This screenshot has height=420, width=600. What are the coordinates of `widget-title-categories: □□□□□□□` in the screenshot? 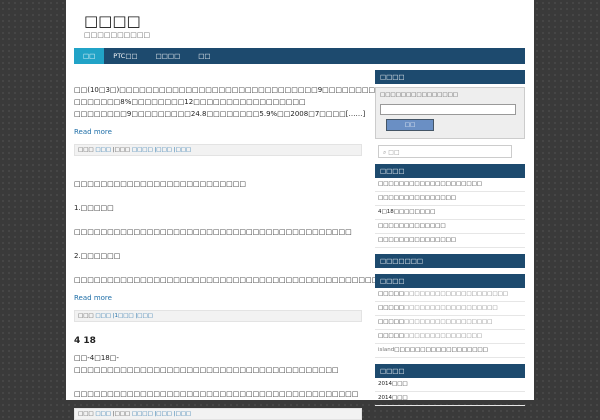 It's located at (450, 261).